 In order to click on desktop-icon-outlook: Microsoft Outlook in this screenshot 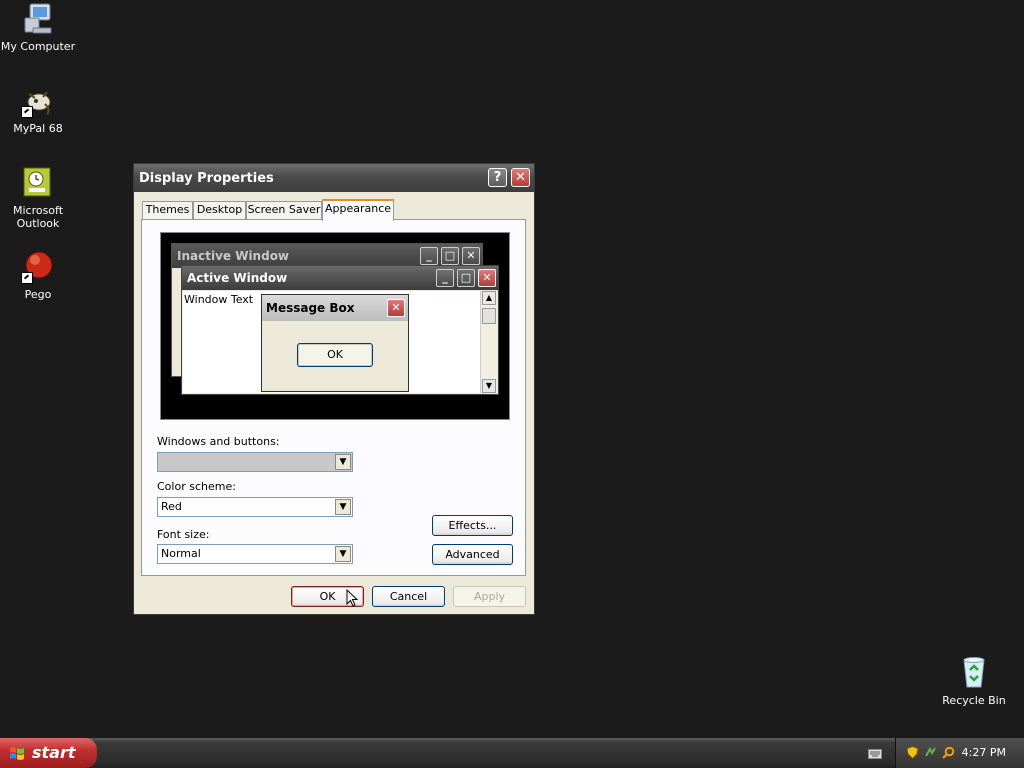, I will do `click(38, 198)`.